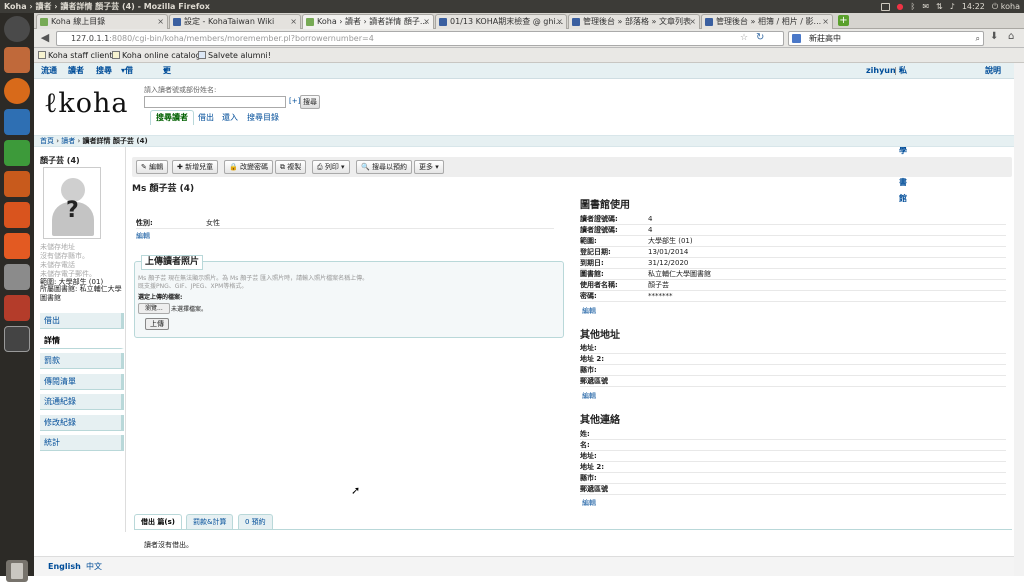  Describe the element at coordinates (17, 246) in the screenshot. I see `ubuntu-one-icon` at that location.